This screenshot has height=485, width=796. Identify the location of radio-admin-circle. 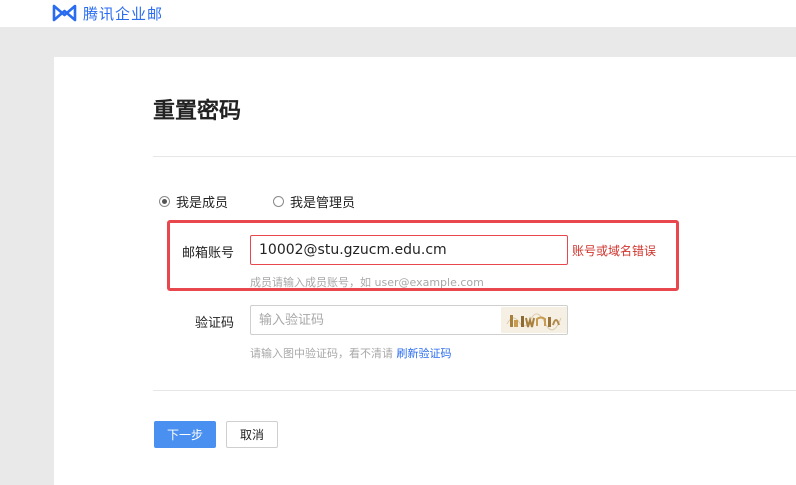
(279, 201).